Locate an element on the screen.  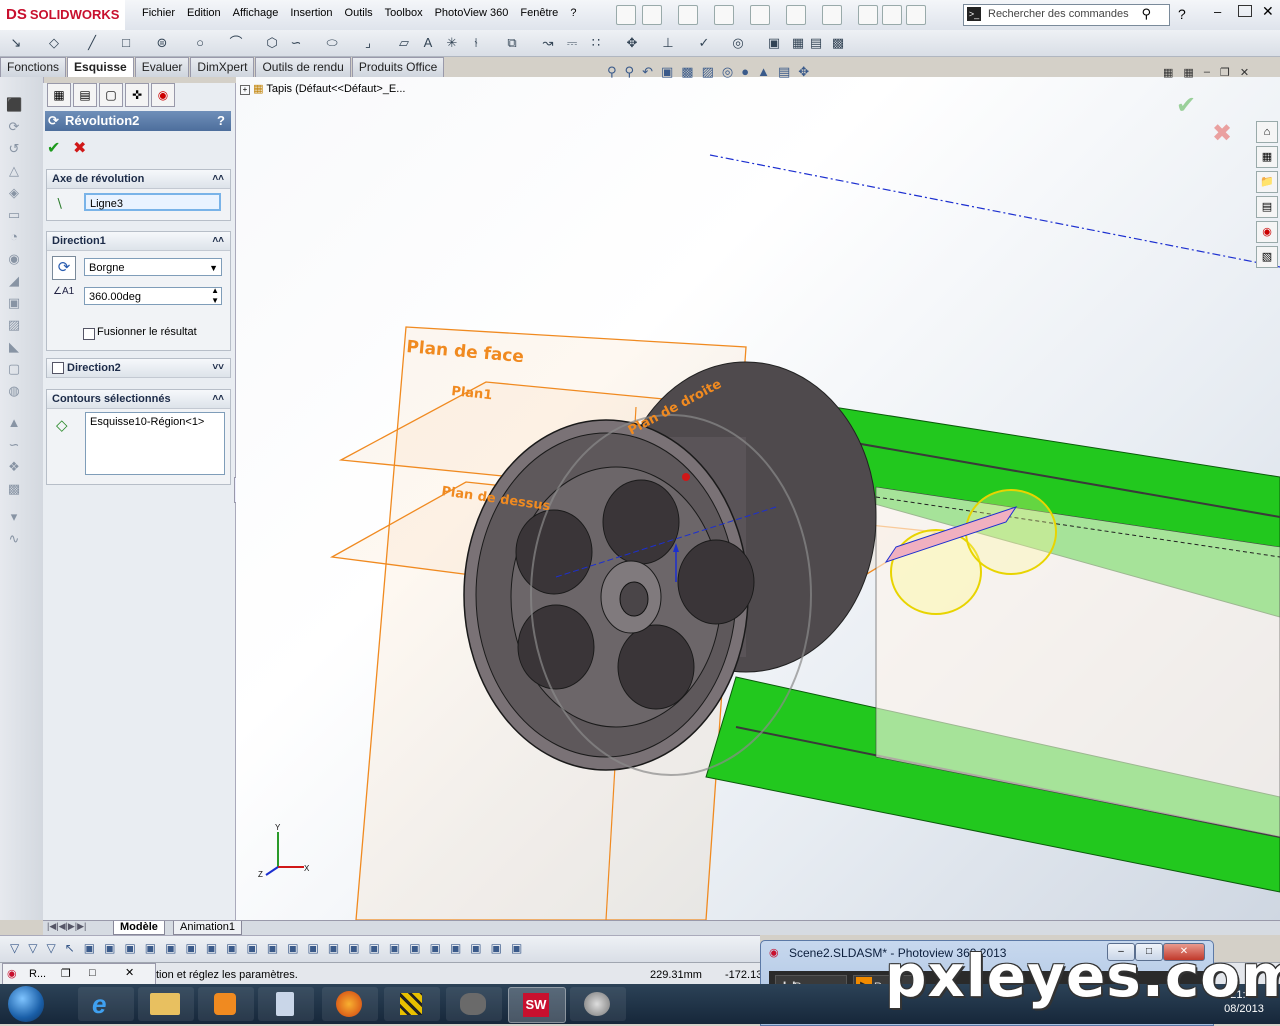
linear-pattern-icon: ∷ is located at coordinates (596, 43).